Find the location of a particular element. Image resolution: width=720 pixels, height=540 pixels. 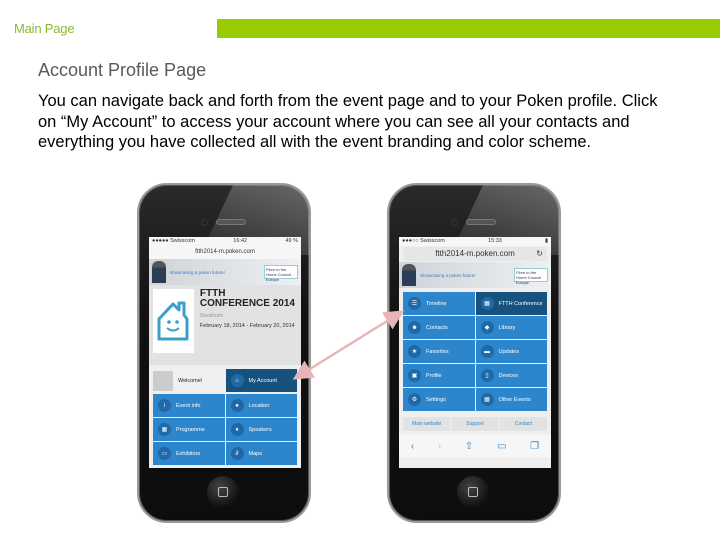

connector-arrow is located at coordinates (348, 345).